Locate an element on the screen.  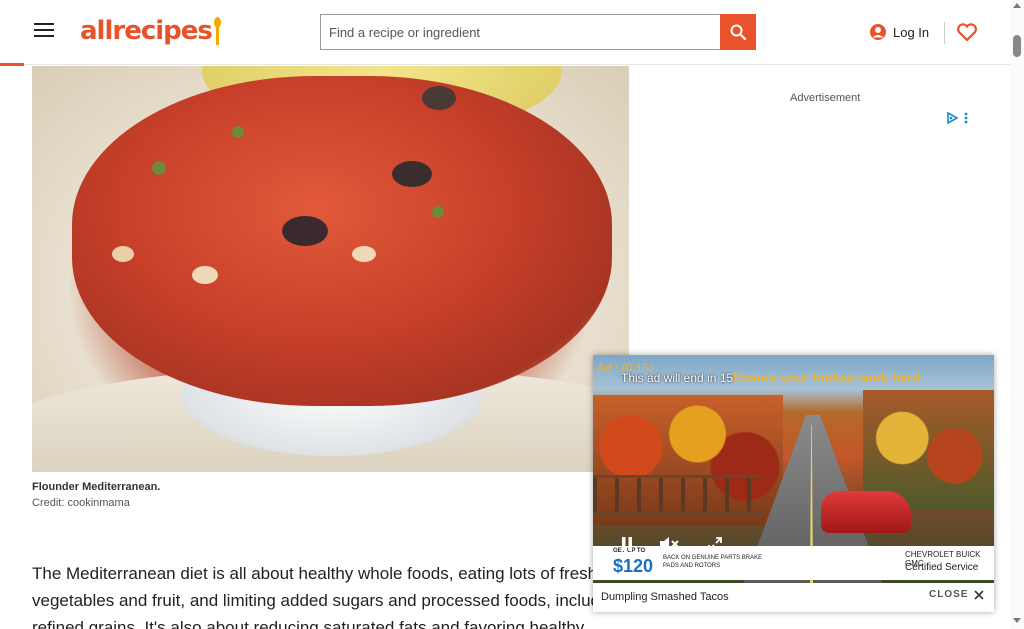
menu-indicator is located at coordinates (12, 64).